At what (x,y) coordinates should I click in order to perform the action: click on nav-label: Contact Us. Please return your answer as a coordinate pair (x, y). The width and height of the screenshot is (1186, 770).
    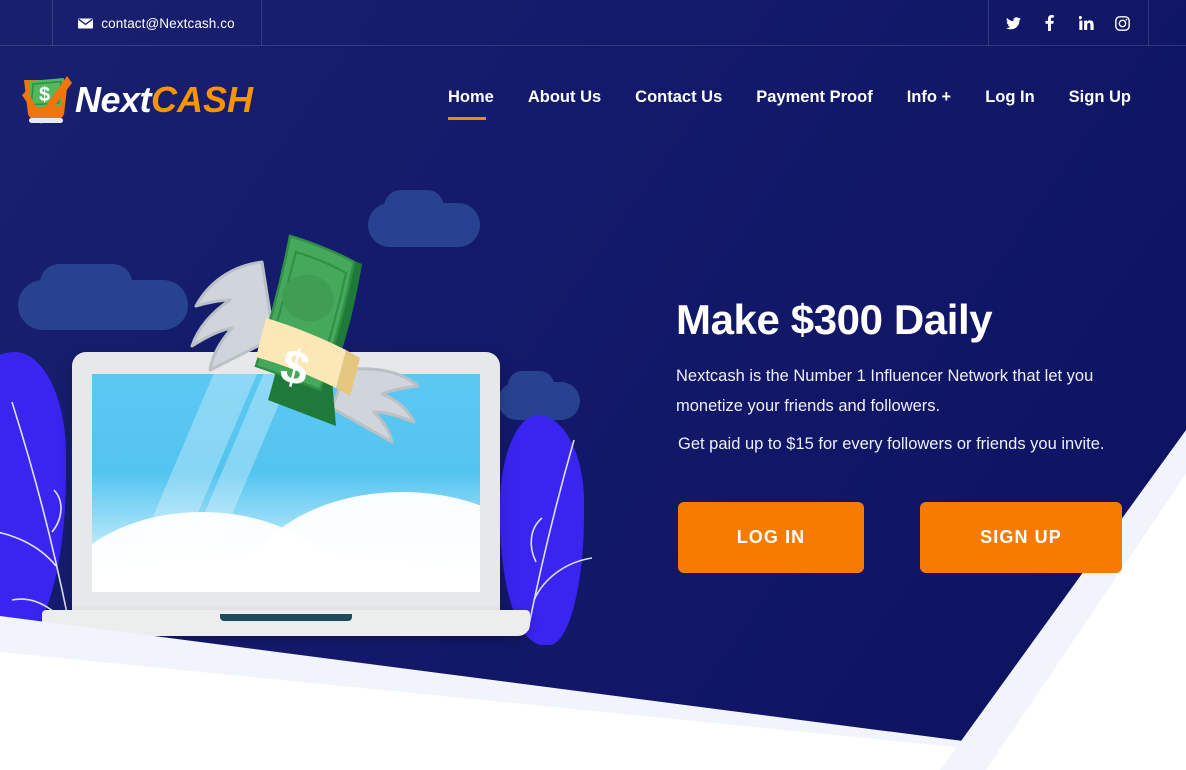
    Looking at the image, I should click on (679, 97).